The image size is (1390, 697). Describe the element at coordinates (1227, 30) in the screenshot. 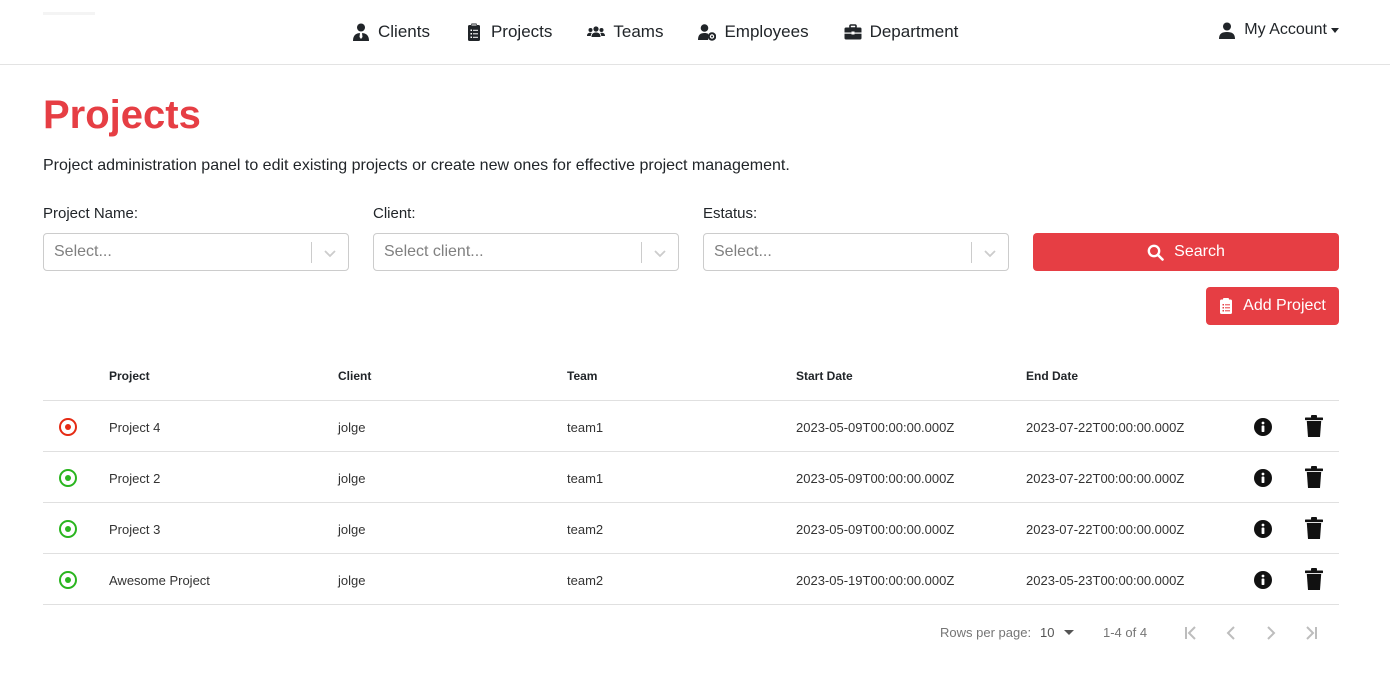

I see `user-icon` at that location.